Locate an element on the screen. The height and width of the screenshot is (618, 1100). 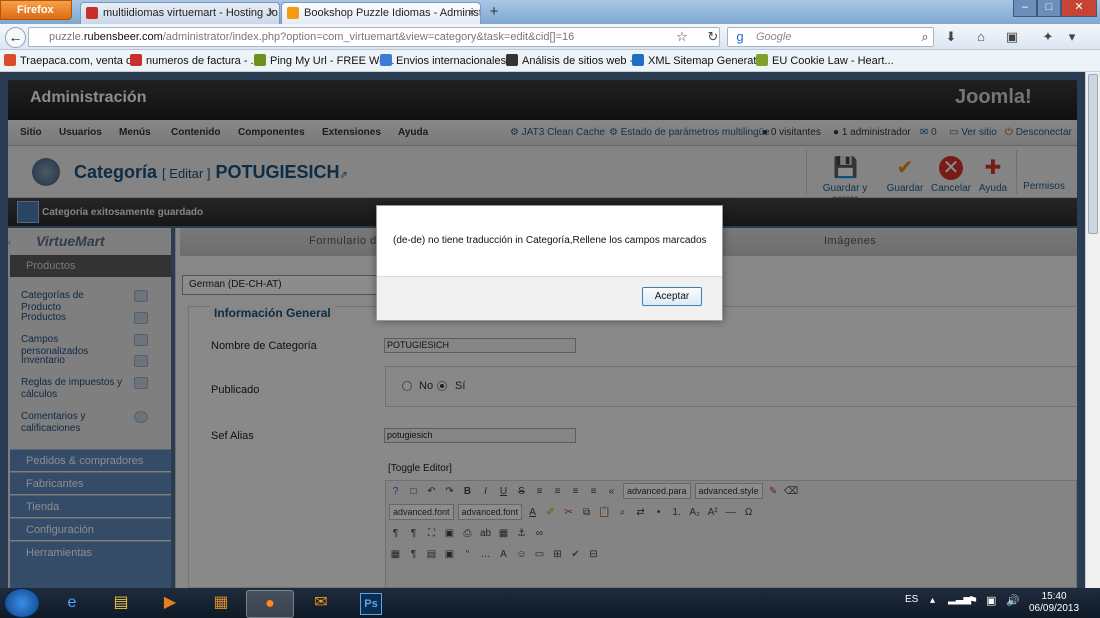
joomla-favicon-icon is located at coordinates (293, 13).